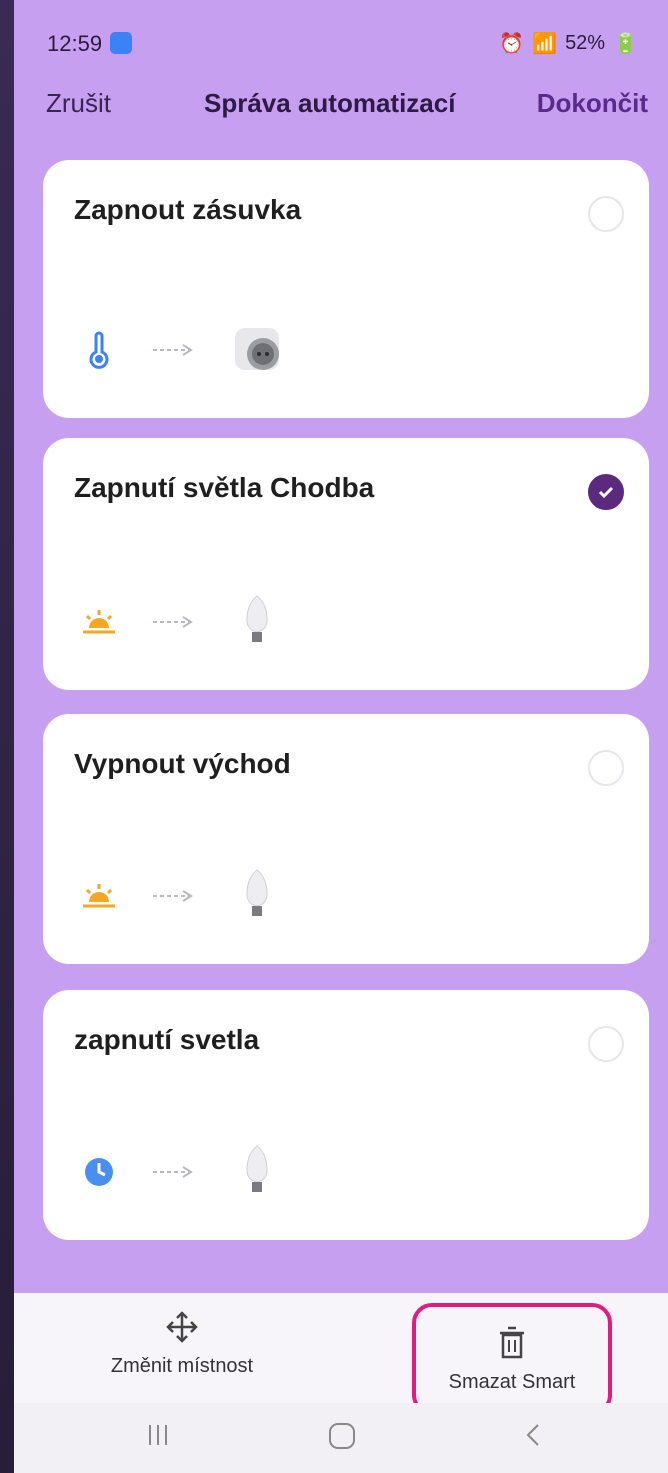 The image size is (668, 1473). Describe the element at coordinates (182, 1343) in the screenshot. I see `change-room-button: Změnit místnost` at that location.